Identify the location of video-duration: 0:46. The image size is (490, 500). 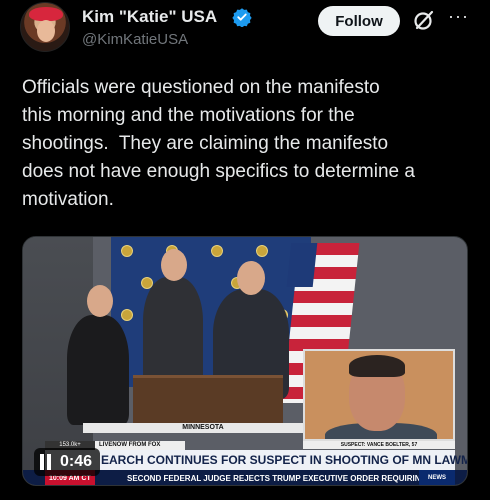
(76, 461).